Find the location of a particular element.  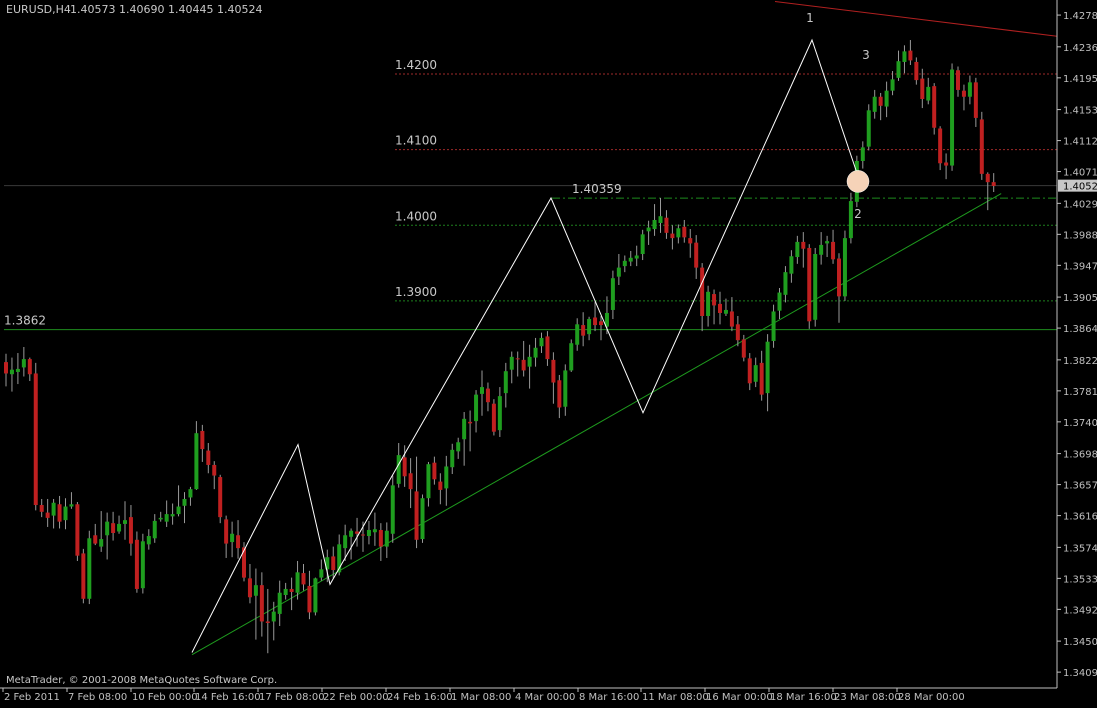

level-label-1-3862: 1.3862 is located at coordinates (25, 321).